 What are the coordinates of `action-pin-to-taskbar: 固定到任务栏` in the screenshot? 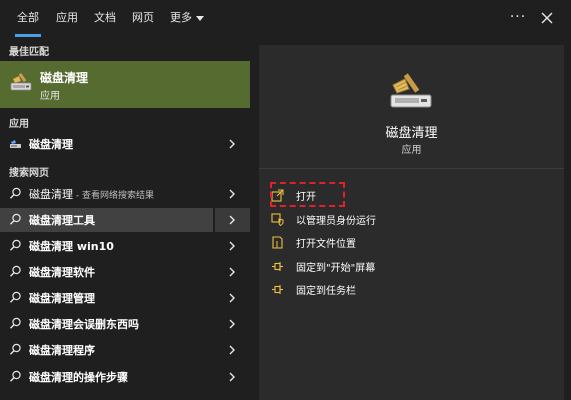 It's located at (411, 289).